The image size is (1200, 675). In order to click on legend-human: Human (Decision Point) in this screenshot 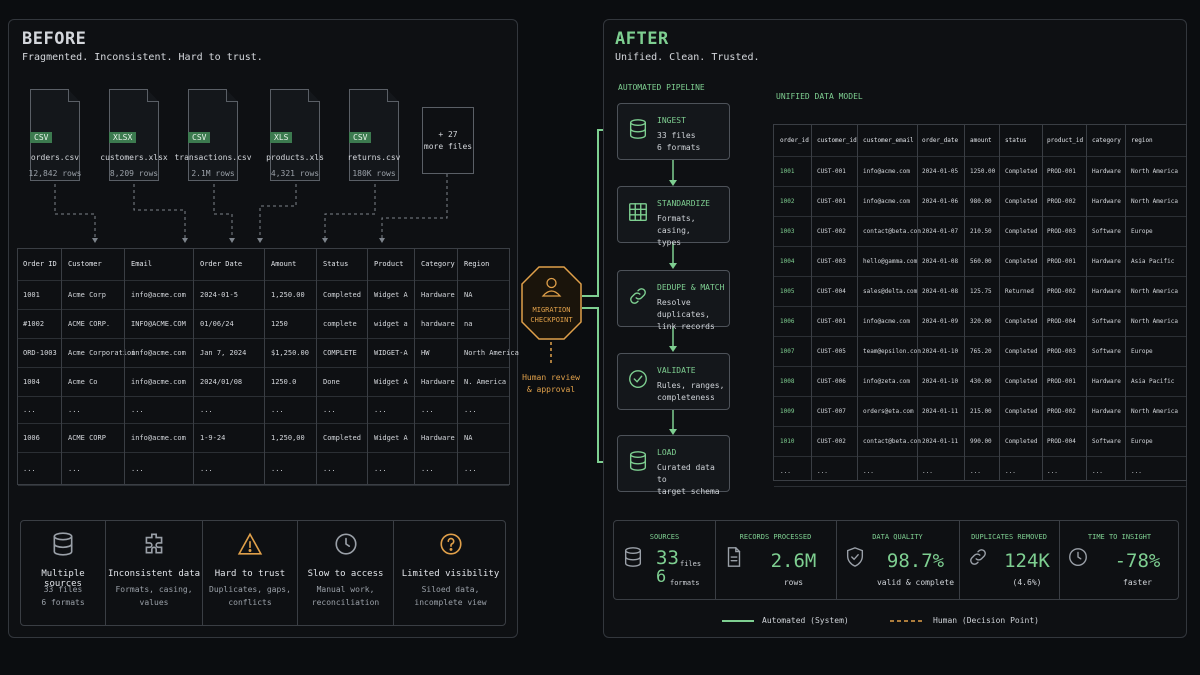, I will do `click(986, 620)`.